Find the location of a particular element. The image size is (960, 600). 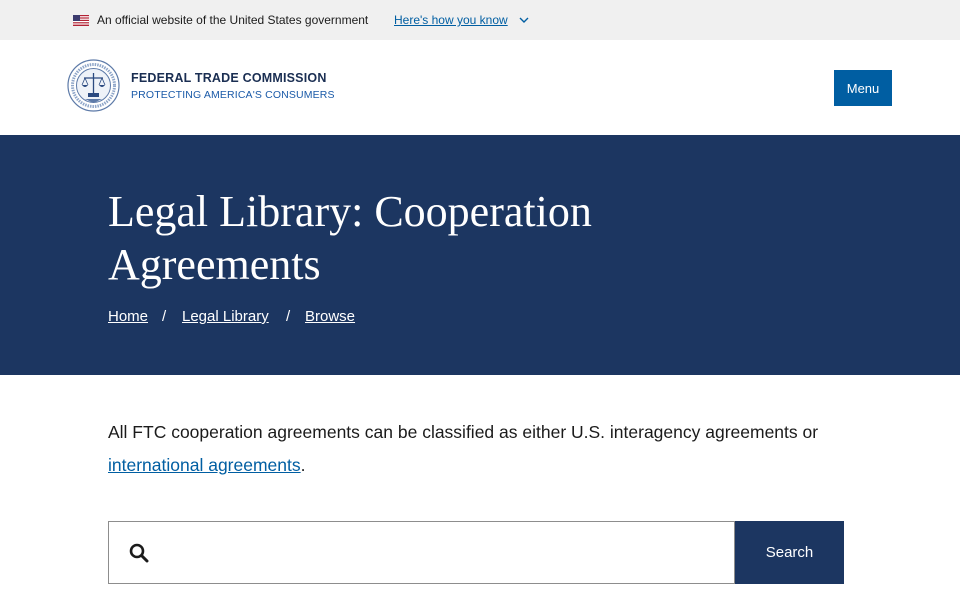

menu-button: Menu is located at coordinates (863, 88).